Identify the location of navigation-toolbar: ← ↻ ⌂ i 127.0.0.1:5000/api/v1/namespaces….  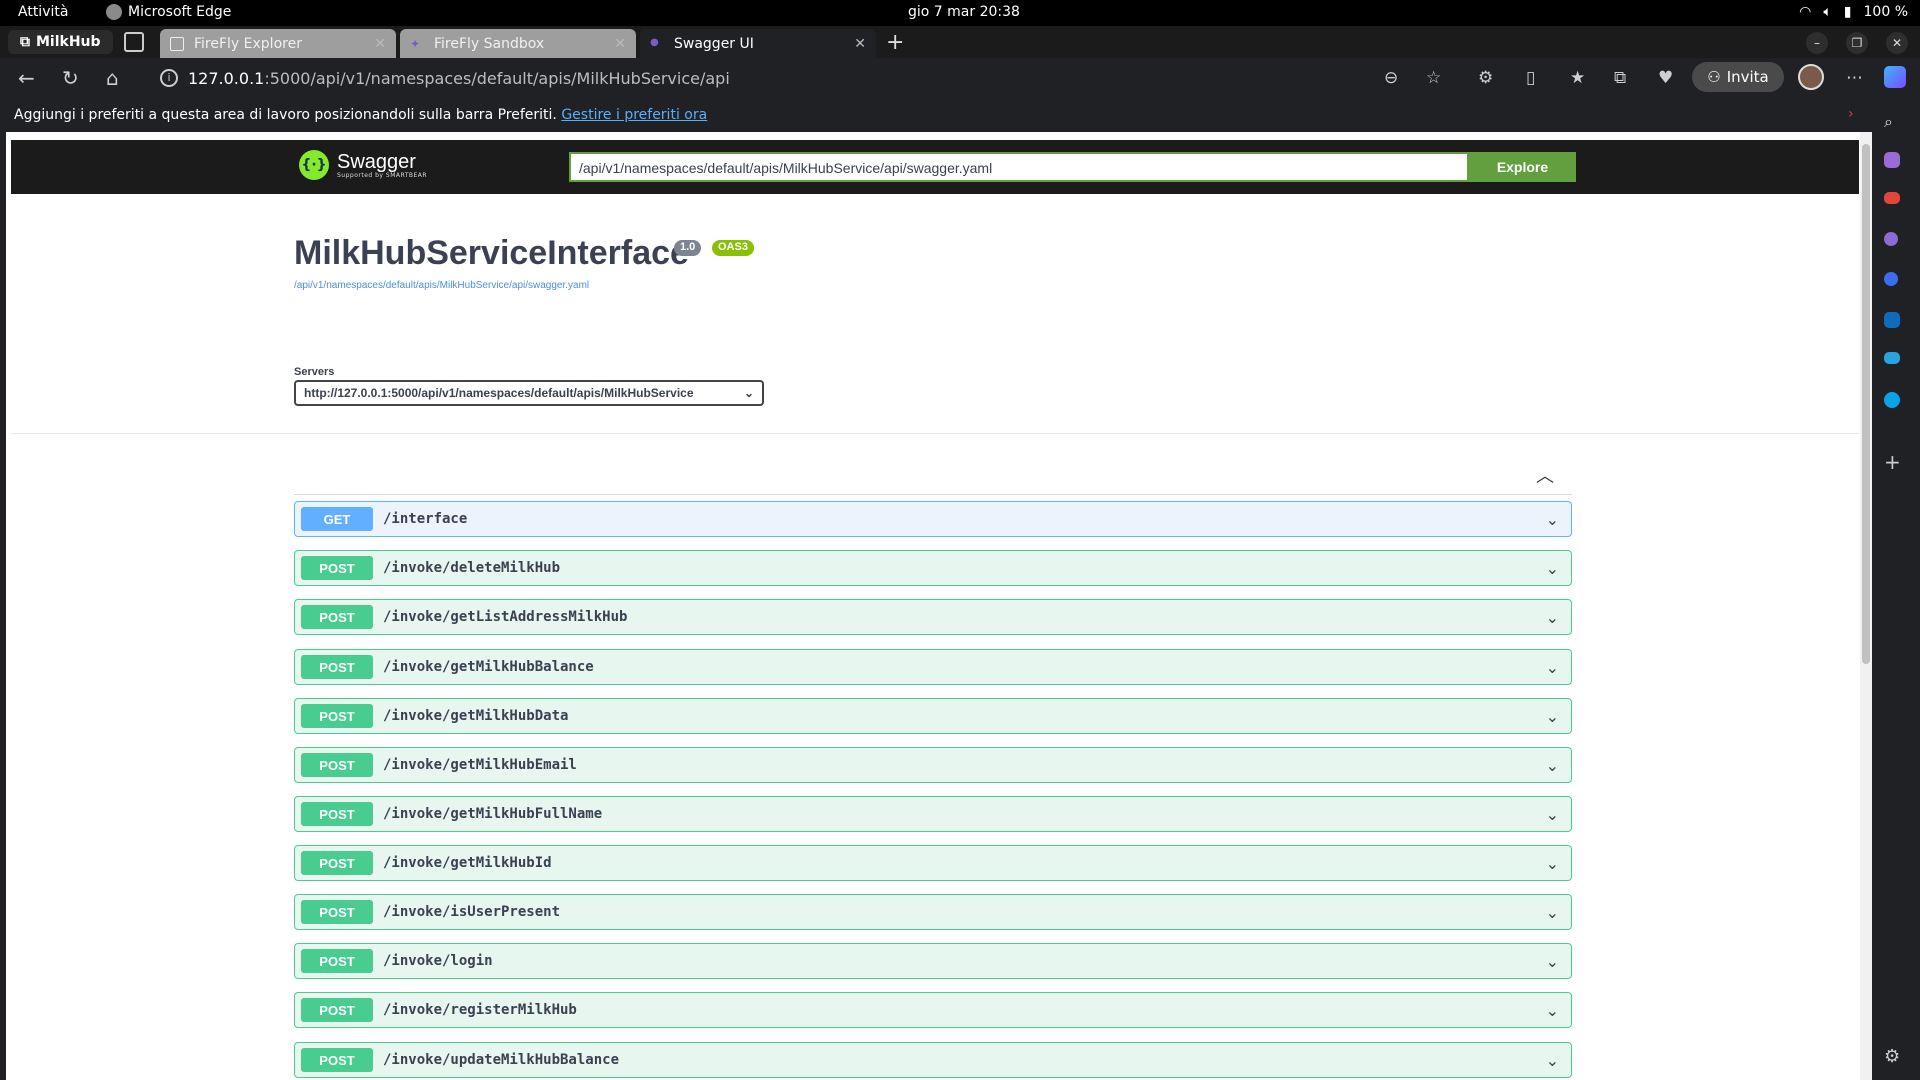
(960, 78).